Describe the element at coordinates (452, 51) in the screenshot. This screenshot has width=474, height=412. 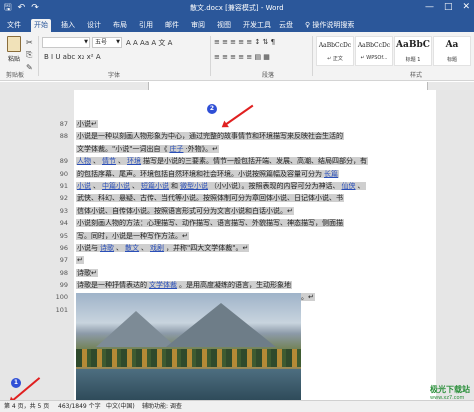
I see `style-title: Aa 标题` at that location.